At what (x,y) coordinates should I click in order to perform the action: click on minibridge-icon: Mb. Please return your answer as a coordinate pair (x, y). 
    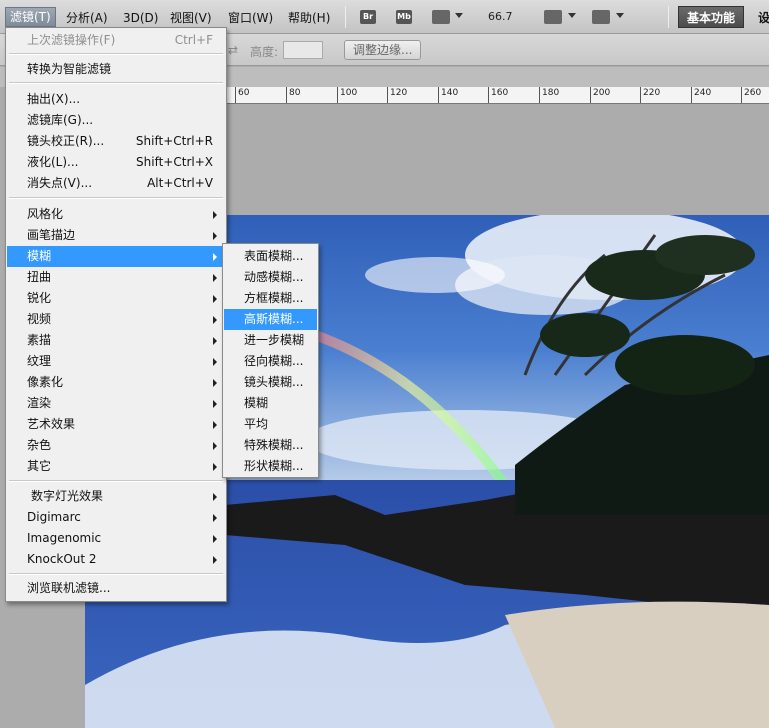
    Looking at the image, I should click on (404, 17).